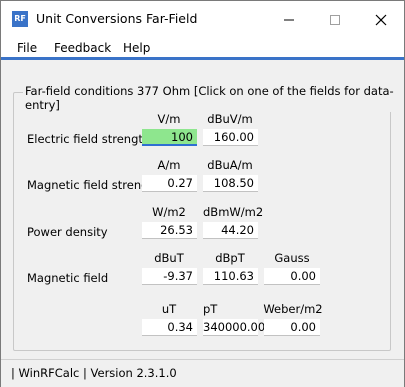  I want to click on field-ut: 0.34, so click(169, 327).